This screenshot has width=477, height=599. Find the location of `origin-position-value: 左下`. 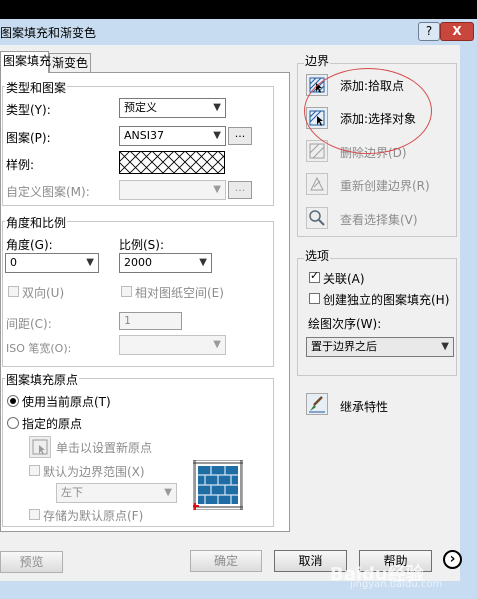

origin-position-value: 左下 is located at coordinates (72, 492).